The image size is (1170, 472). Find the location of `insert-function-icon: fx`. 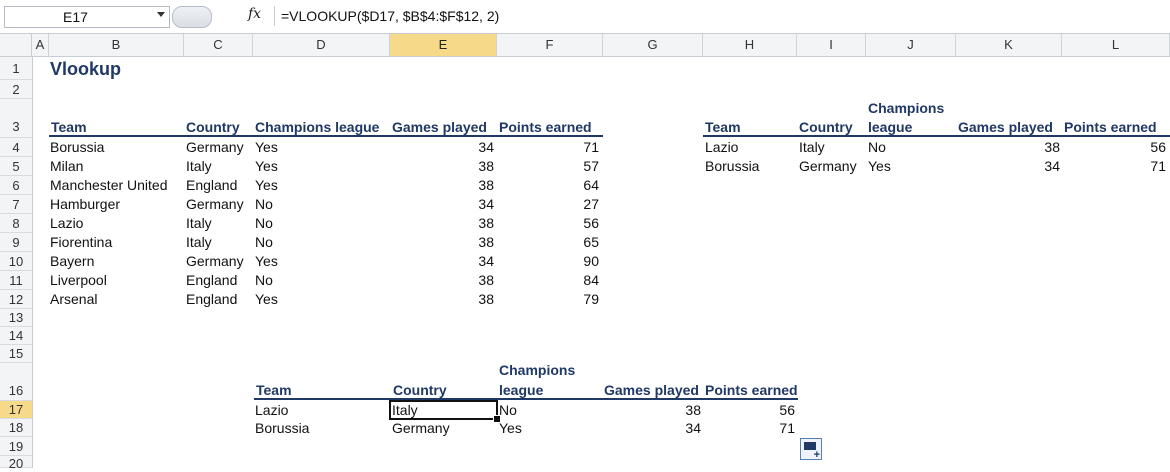

insert-function-icon: fx is located at coordinates (254, 14).